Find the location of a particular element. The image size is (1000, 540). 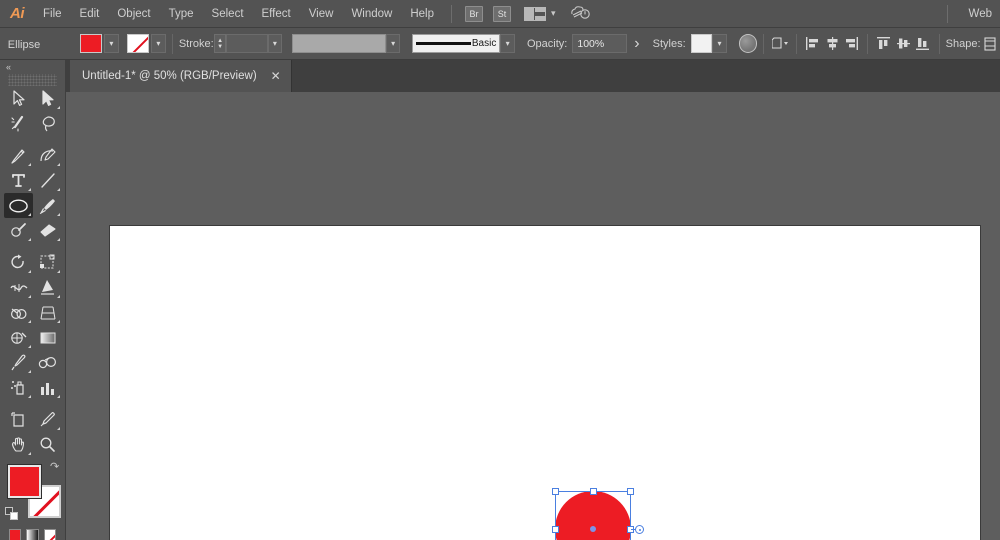

close-icon: ✕ is located at coordinates (276, 76).